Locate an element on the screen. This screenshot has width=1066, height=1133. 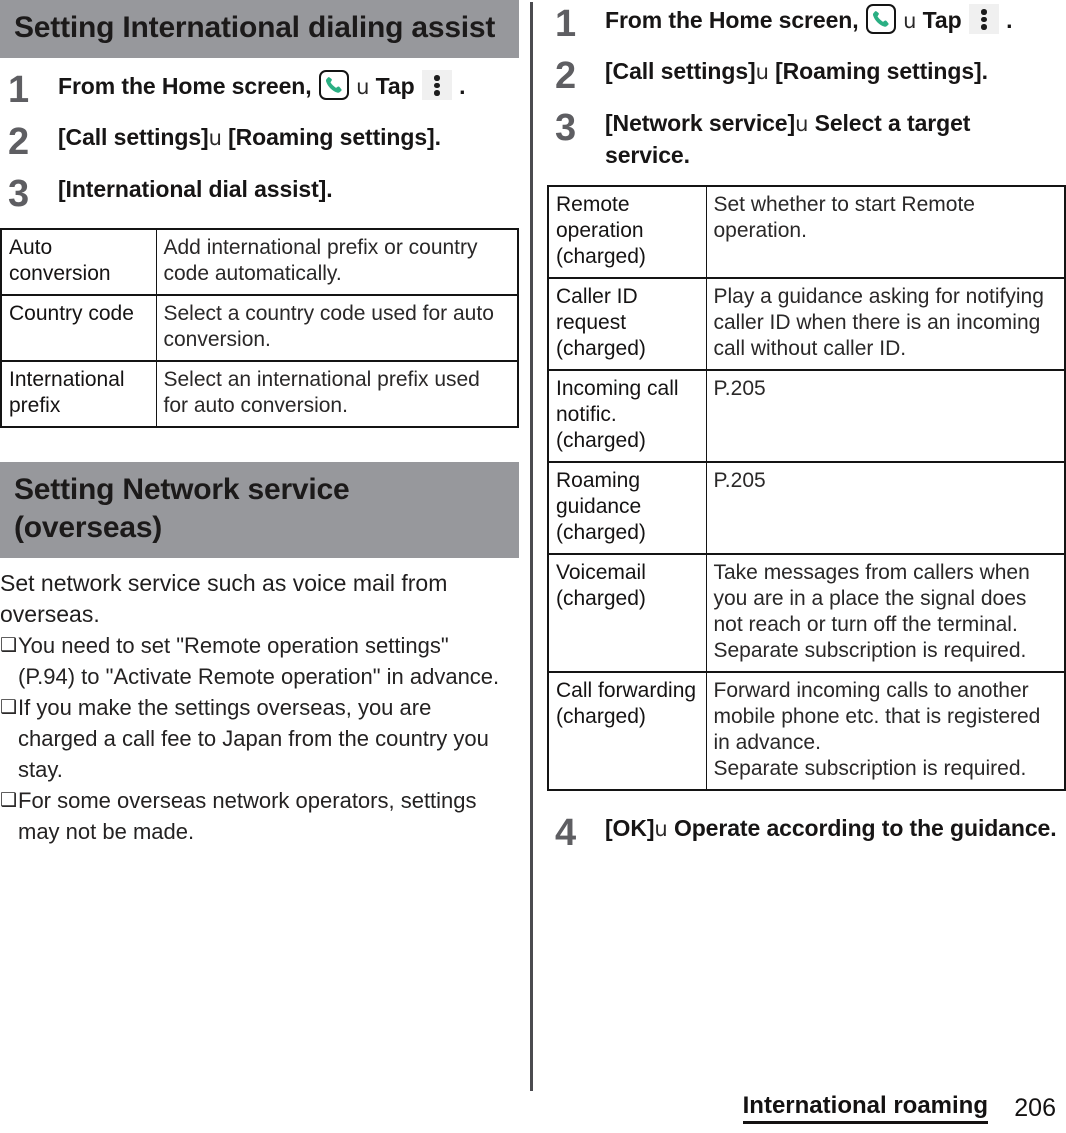
table-cell-term: Incoming call notific. (charged) is located at coordinates (627, 416).